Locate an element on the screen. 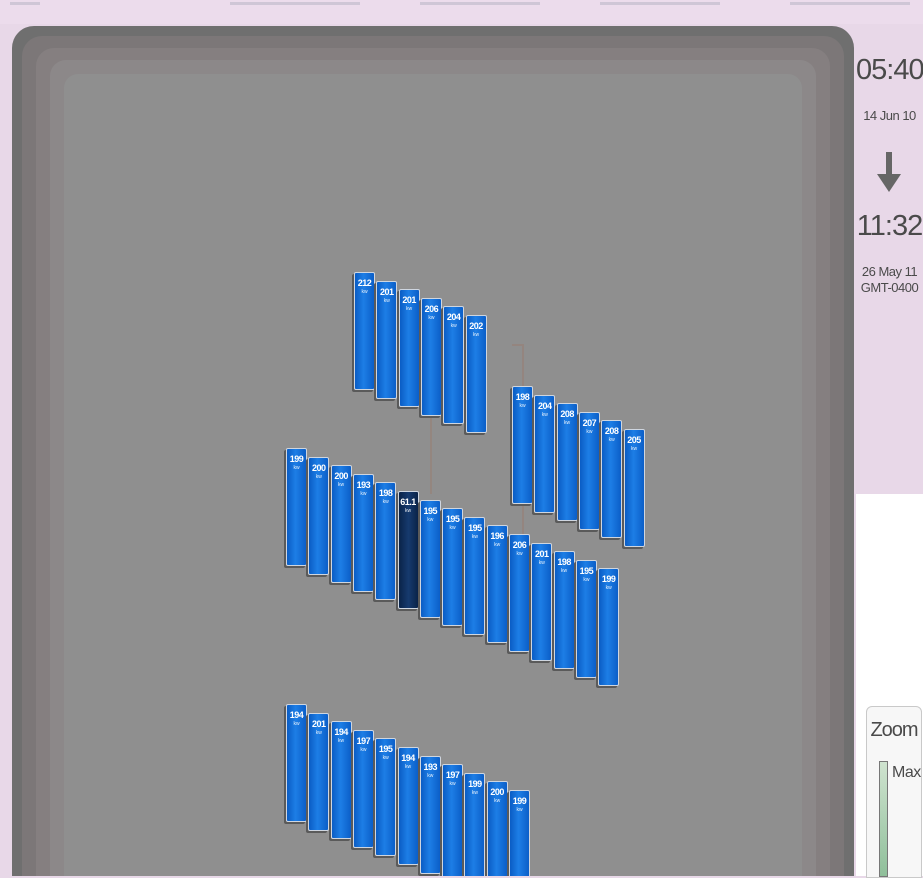  server-rack-row-2: 198 kw 204 kw 208 kw 207 kw 208 kw 205 kw is located at coordinates (578, 466).